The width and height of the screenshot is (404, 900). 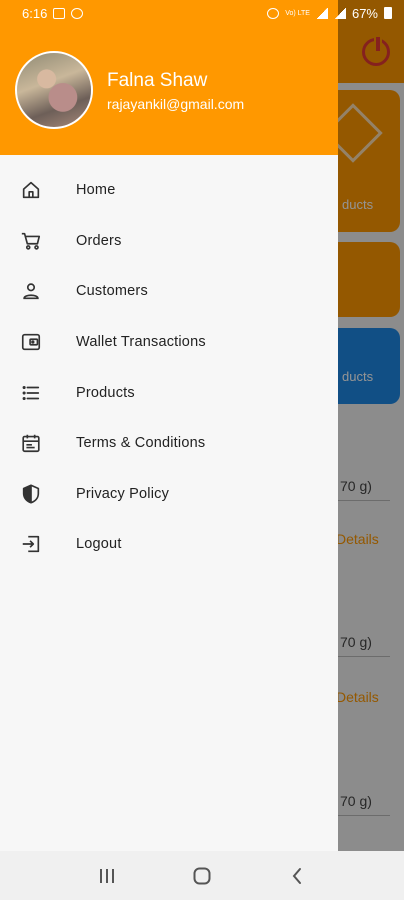 I want to click on menu-item-logout: Logout, so click(x=169, y=544).